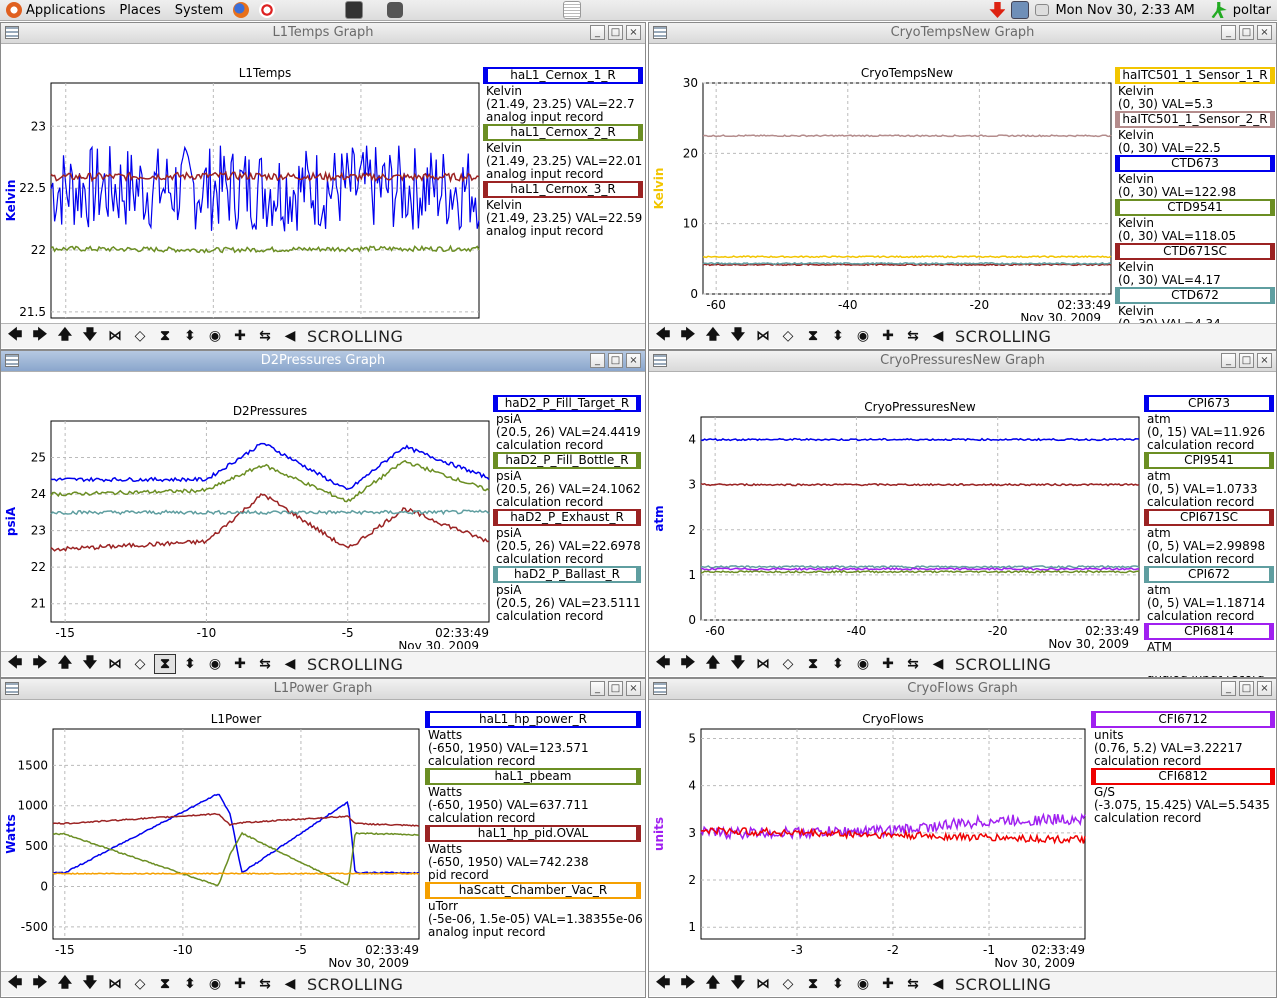  Describe the element at coordinates (1020, 10) in the screenshot. I see `network-icon` at that location.